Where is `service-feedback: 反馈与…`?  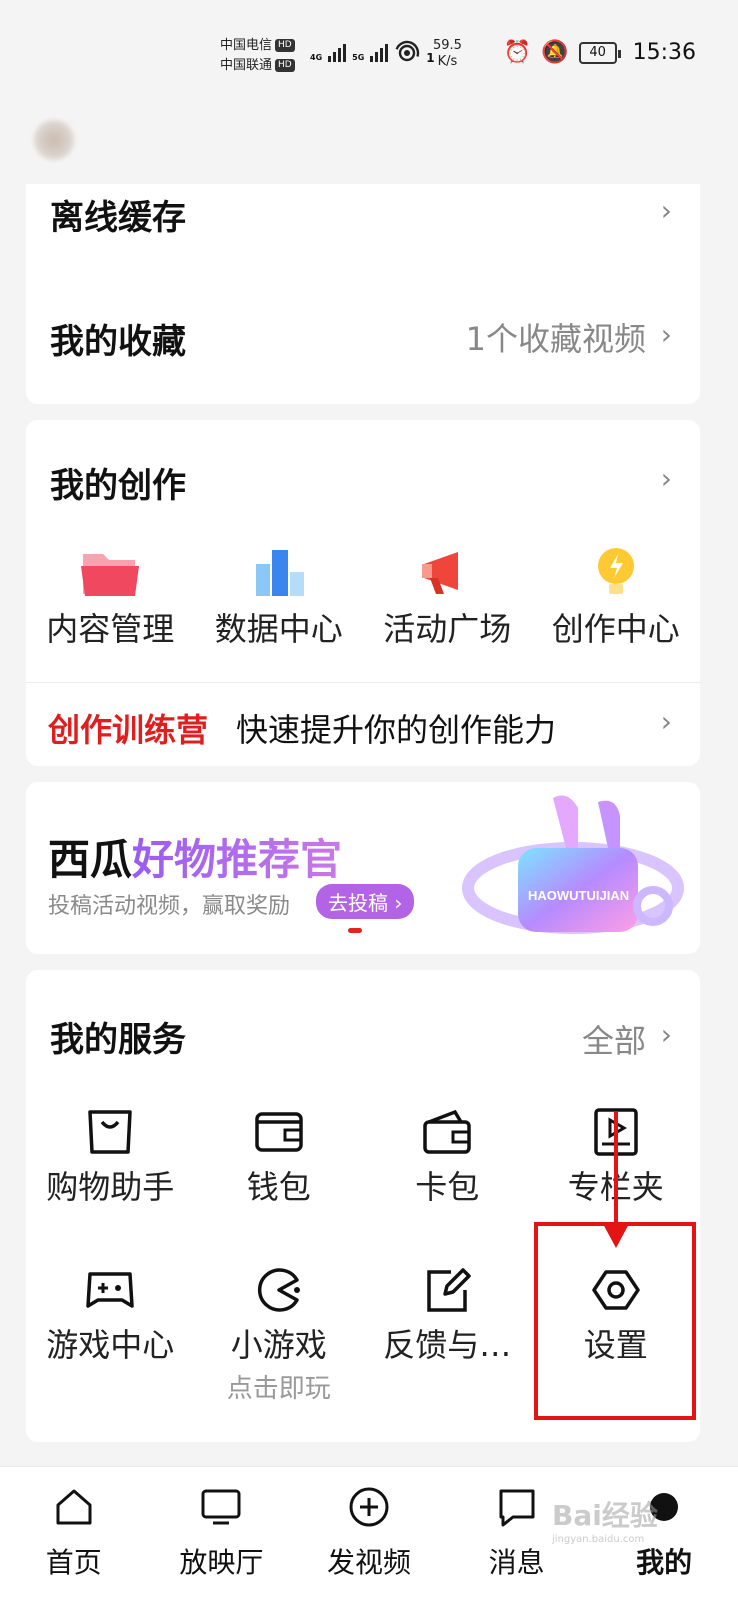
service-feedback: 反馈与… is located at coordinates (447, 1334).